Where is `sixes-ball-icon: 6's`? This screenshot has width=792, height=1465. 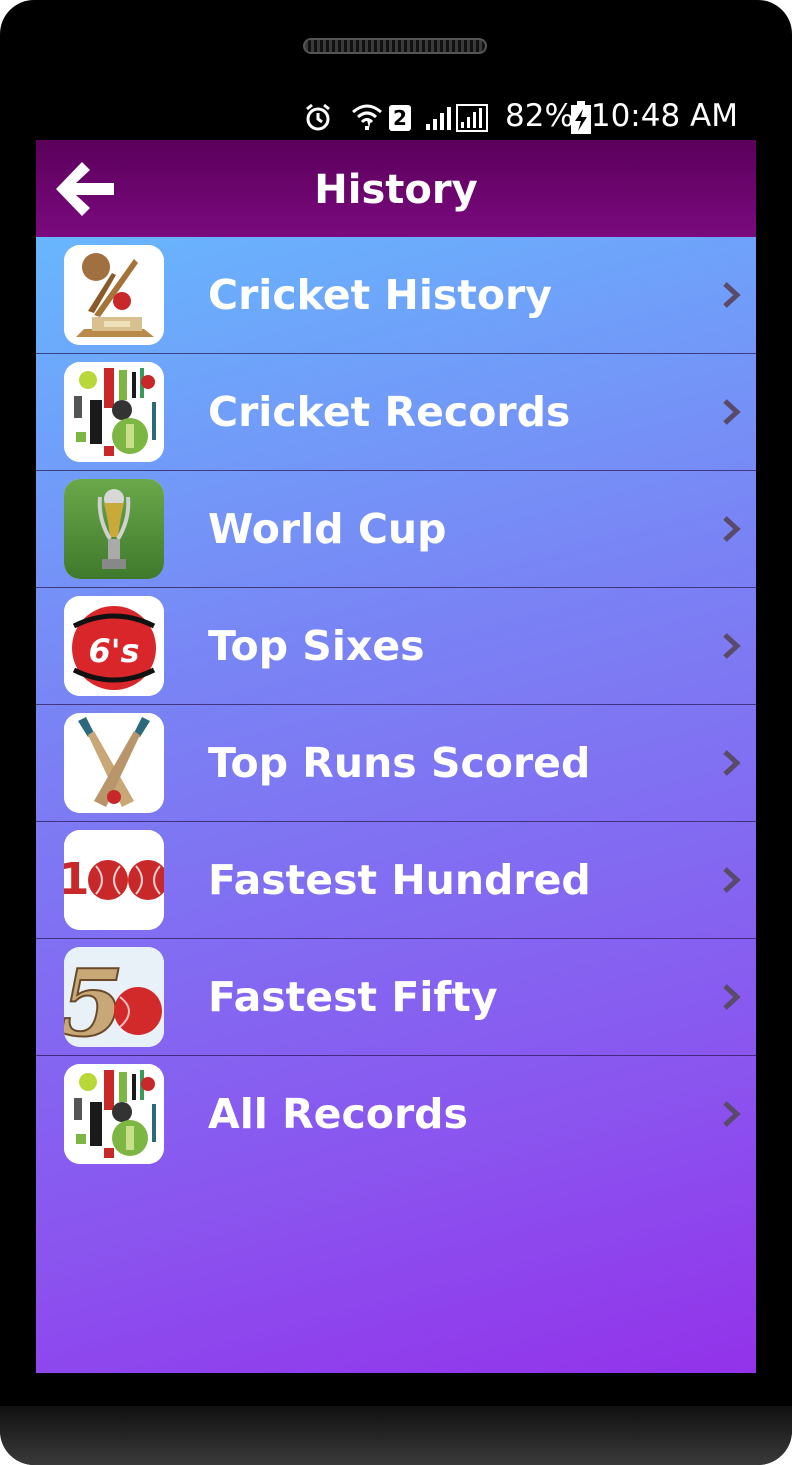 sixes-ball-icon: 6's is located at coordinates (114, 646).